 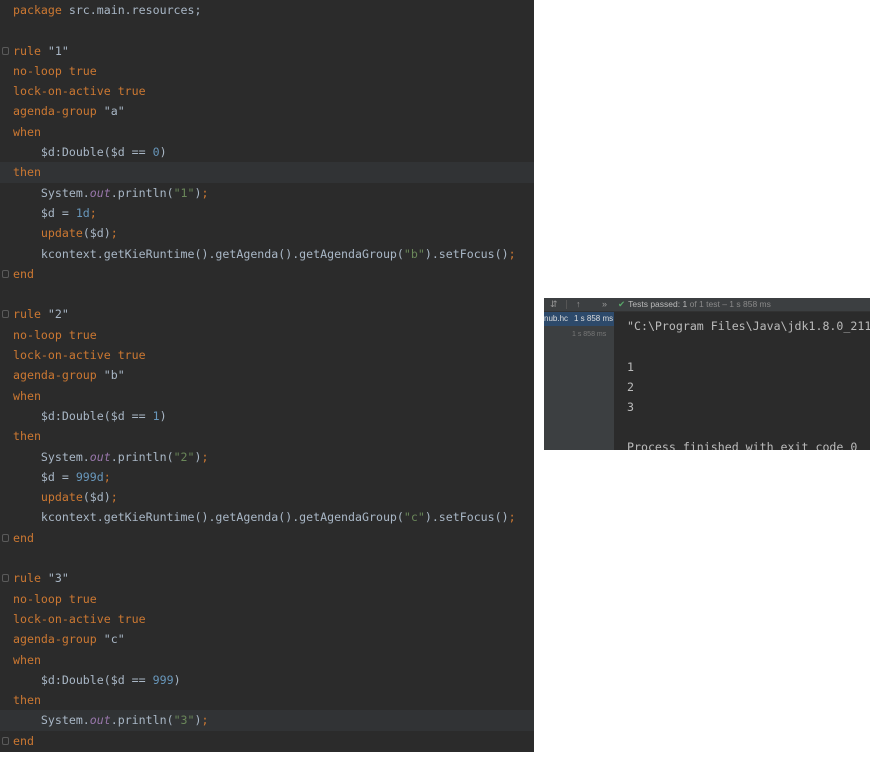 I want to click on code-token: 999d, so click(x=89, y=476).